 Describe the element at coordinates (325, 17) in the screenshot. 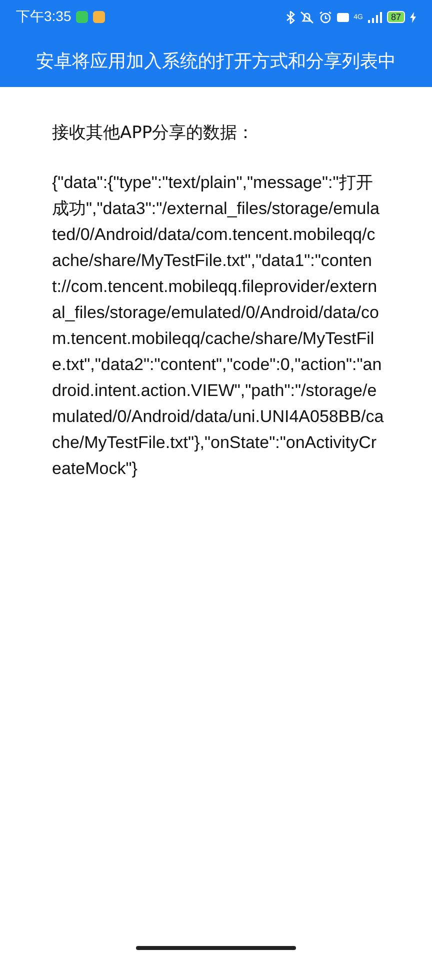

I see `alarm-icon` at that location.